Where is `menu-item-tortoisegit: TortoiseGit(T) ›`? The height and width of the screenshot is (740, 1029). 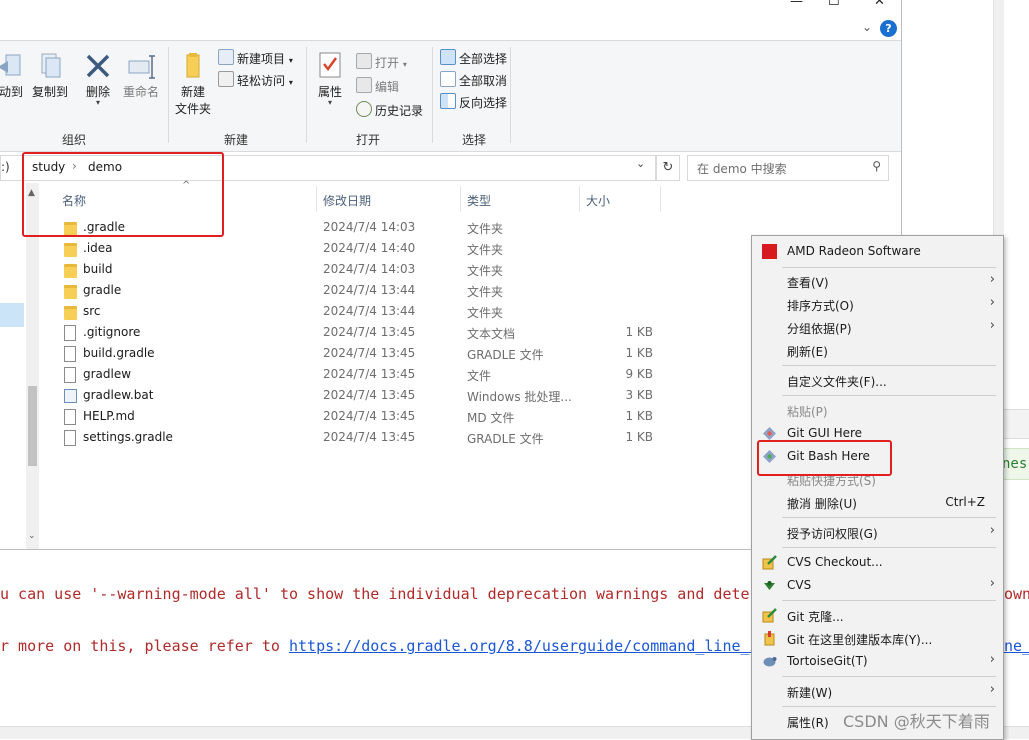 menu-item-tortoisegit: TortoiseGit(T) › is located at coordinates (877, 661).